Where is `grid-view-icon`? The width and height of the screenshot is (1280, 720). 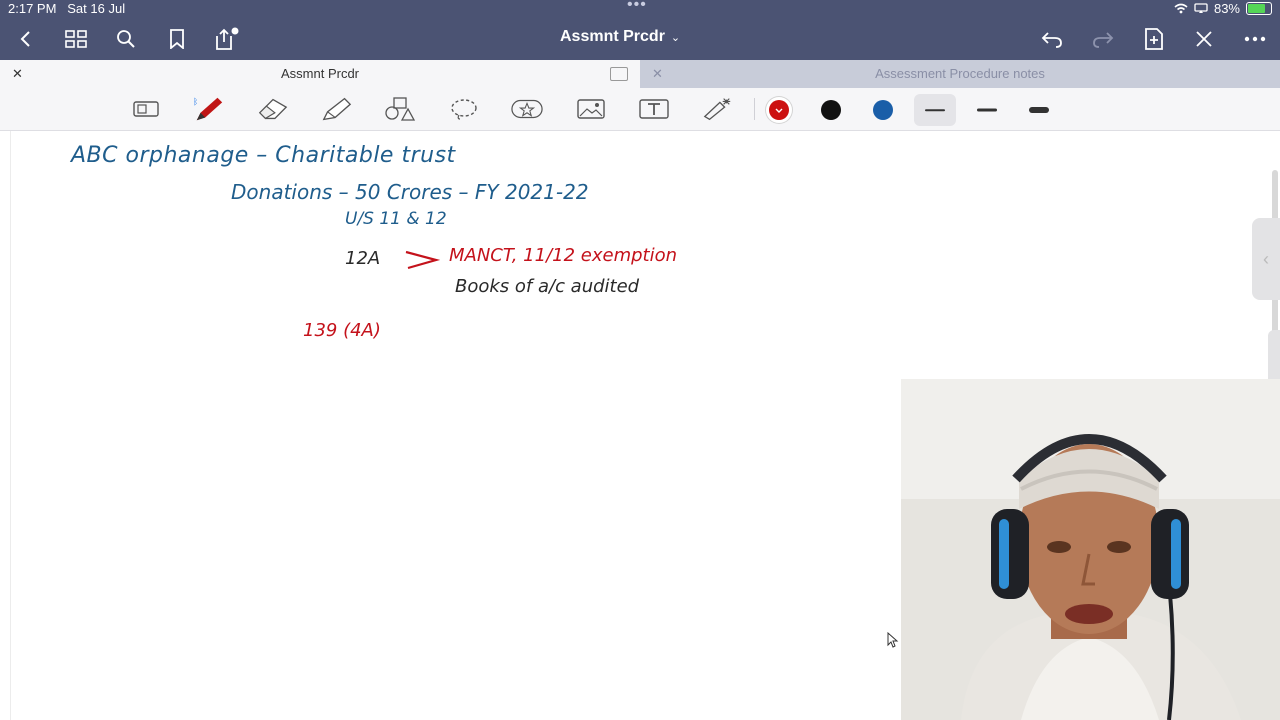
grid-view-icon is located at coordinates (76, 39).